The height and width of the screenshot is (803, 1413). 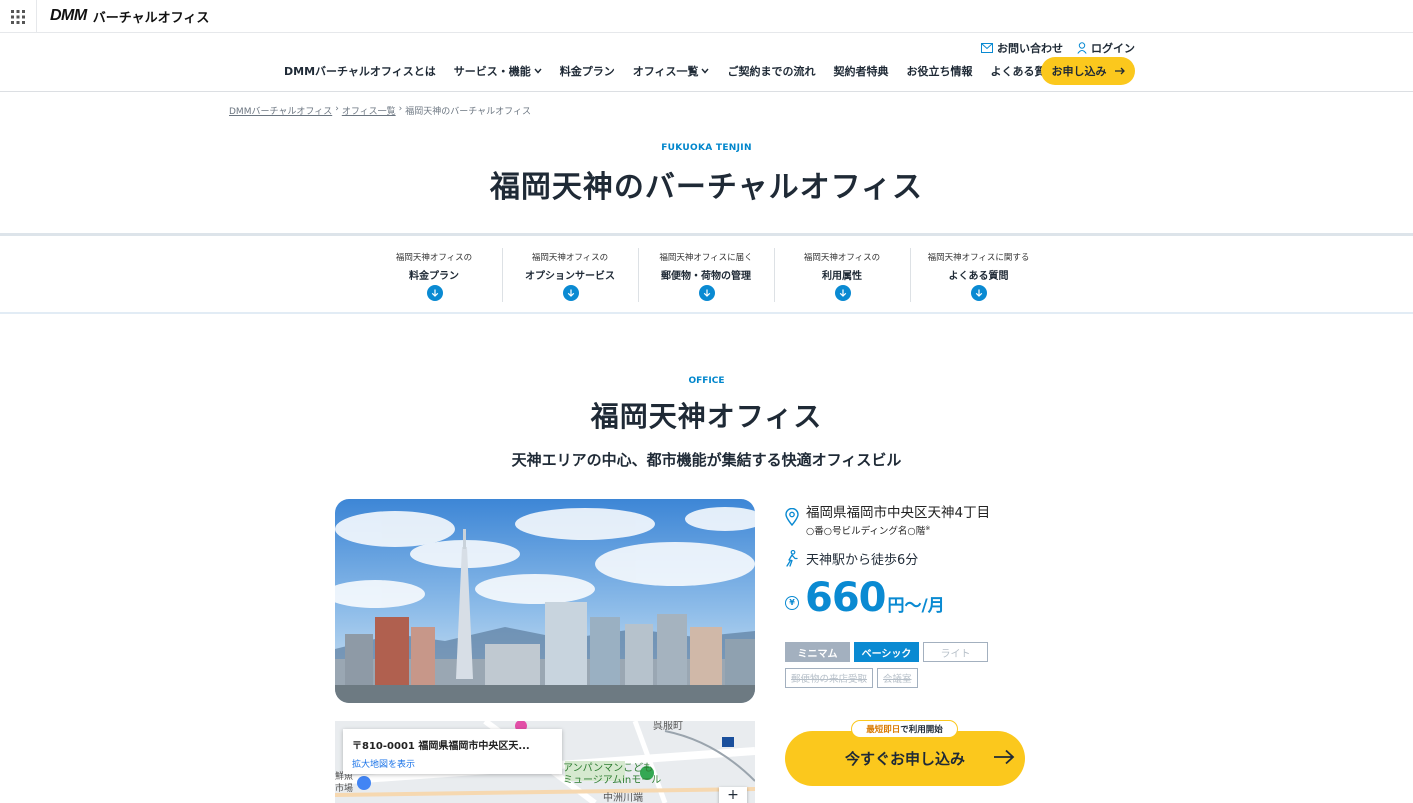 I want to click on address-line-2: ○番○号ビルディング名○階※, so click(x=898, y=530).